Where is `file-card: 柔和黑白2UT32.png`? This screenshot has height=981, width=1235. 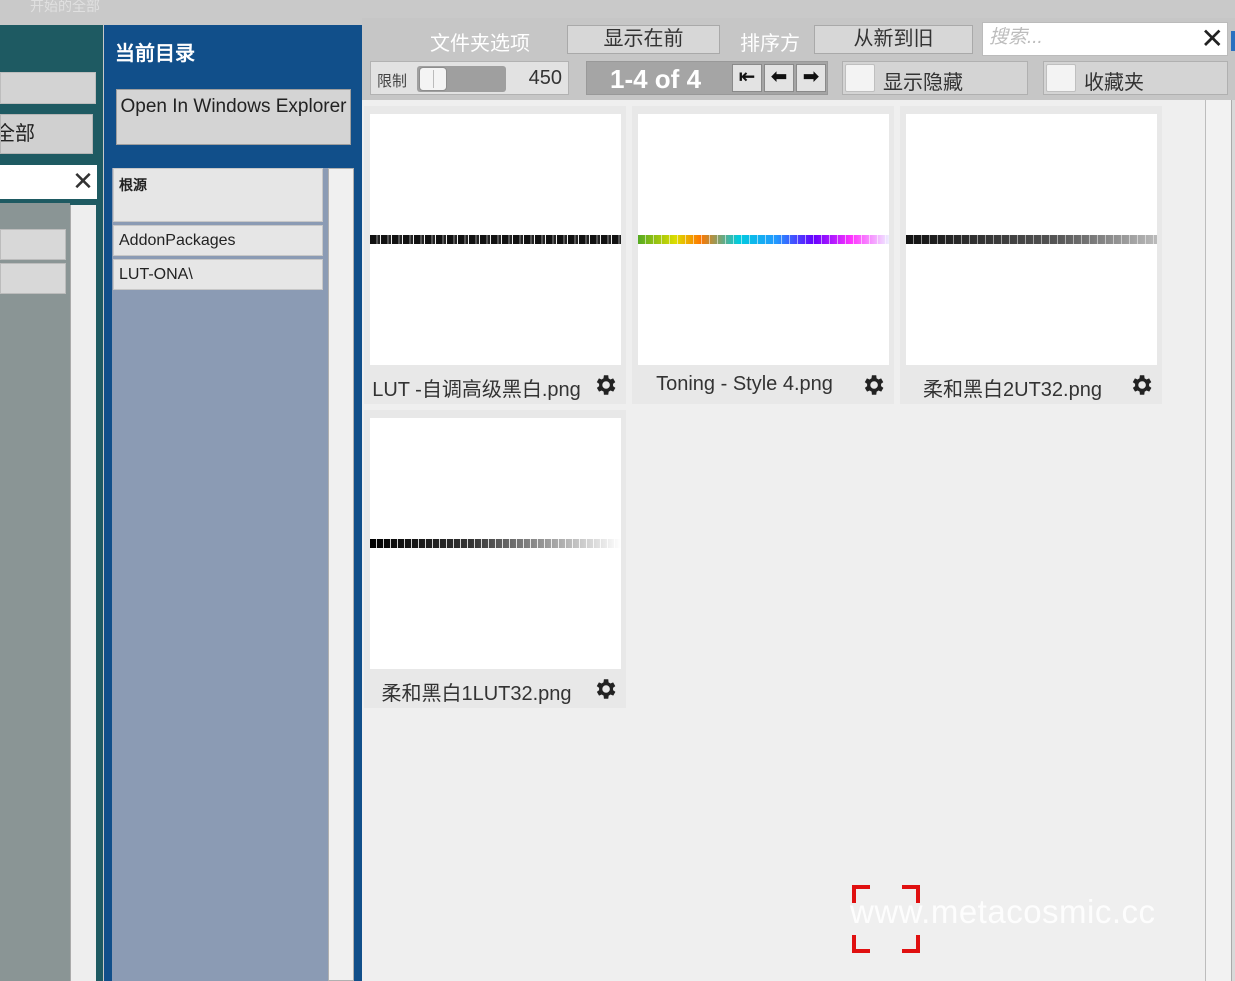 file-card: 柔和黑白2UT32.png is located at coordinates (1031, 255).